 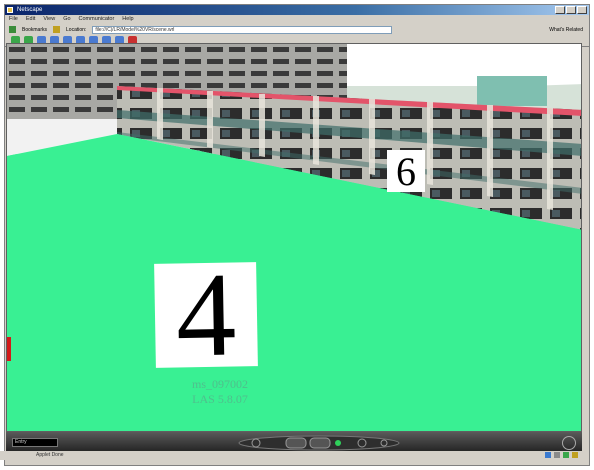 I want to click on turn-icon, so click(x=320, y=443).